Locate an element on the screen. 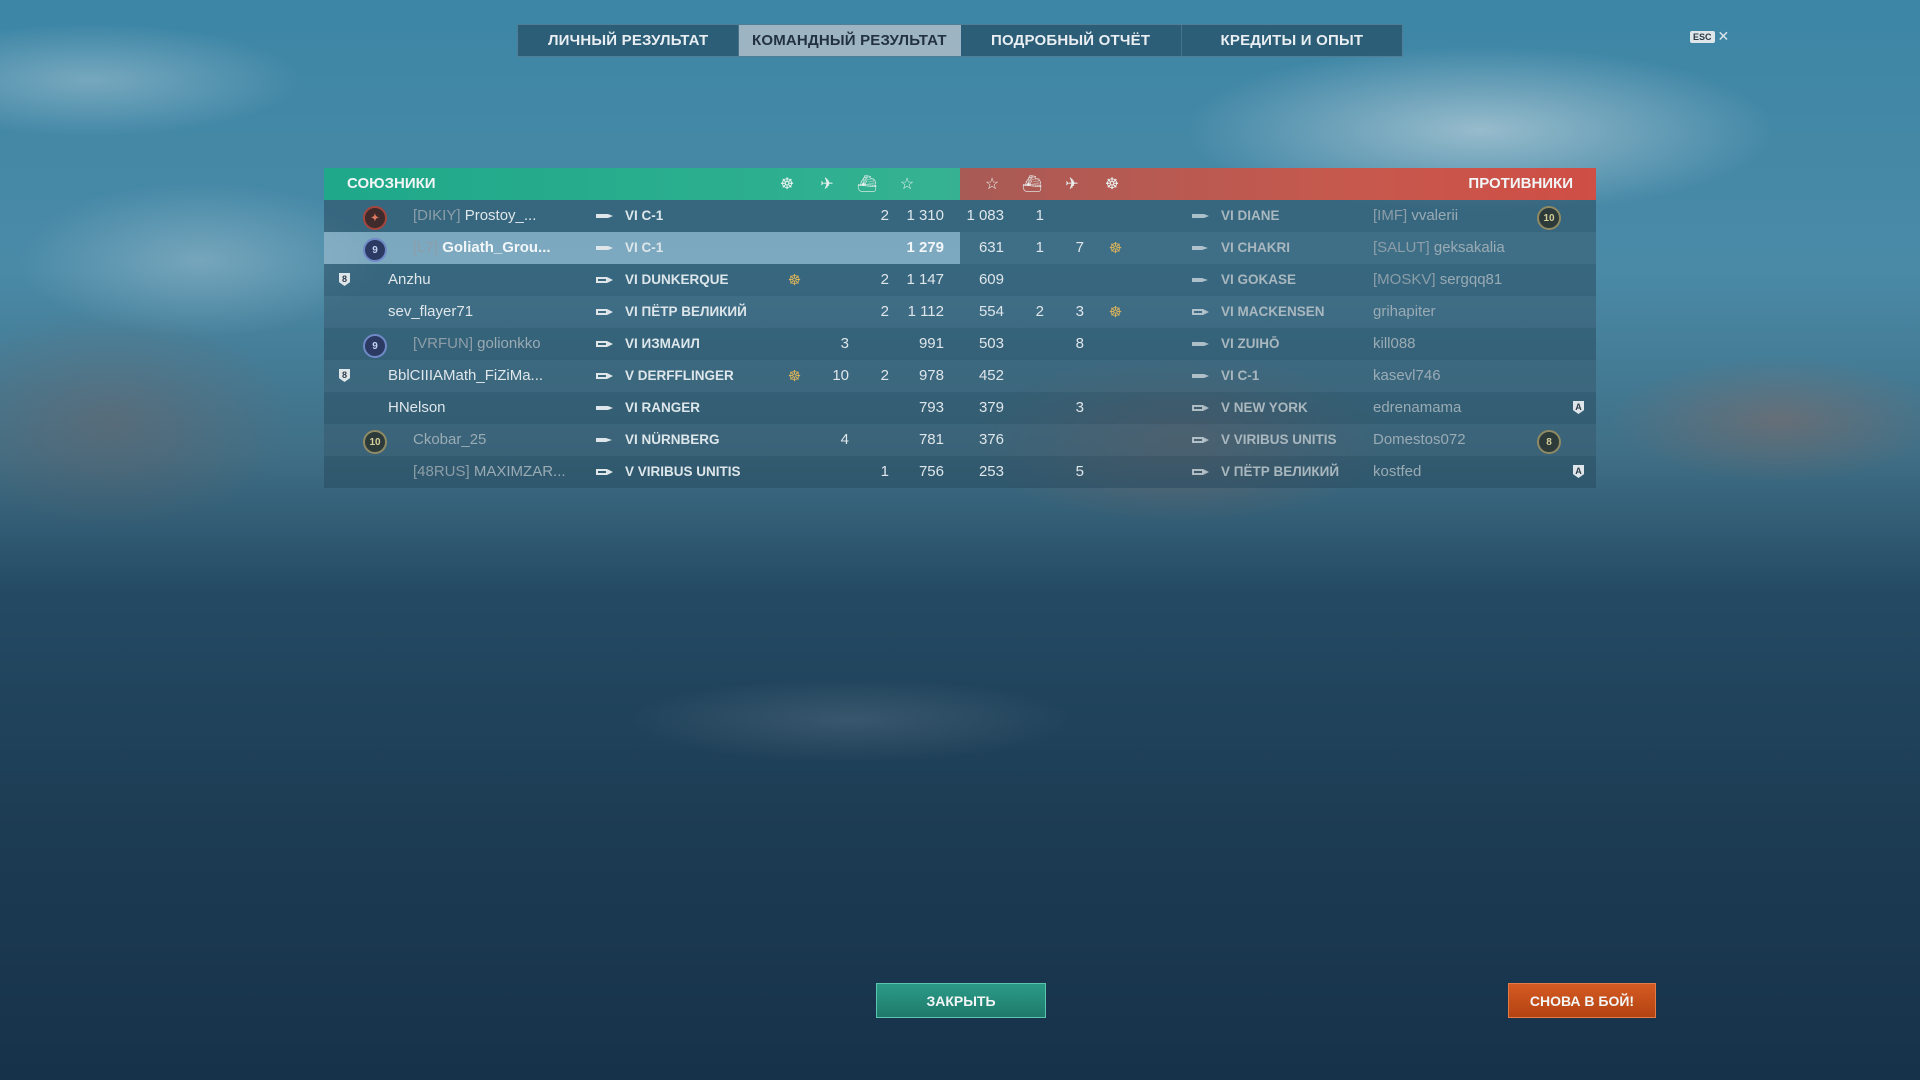  ally-row: 9 [L7] Goliath_Grou... VI C-1 1 279 is located at coordinates (642, 248).